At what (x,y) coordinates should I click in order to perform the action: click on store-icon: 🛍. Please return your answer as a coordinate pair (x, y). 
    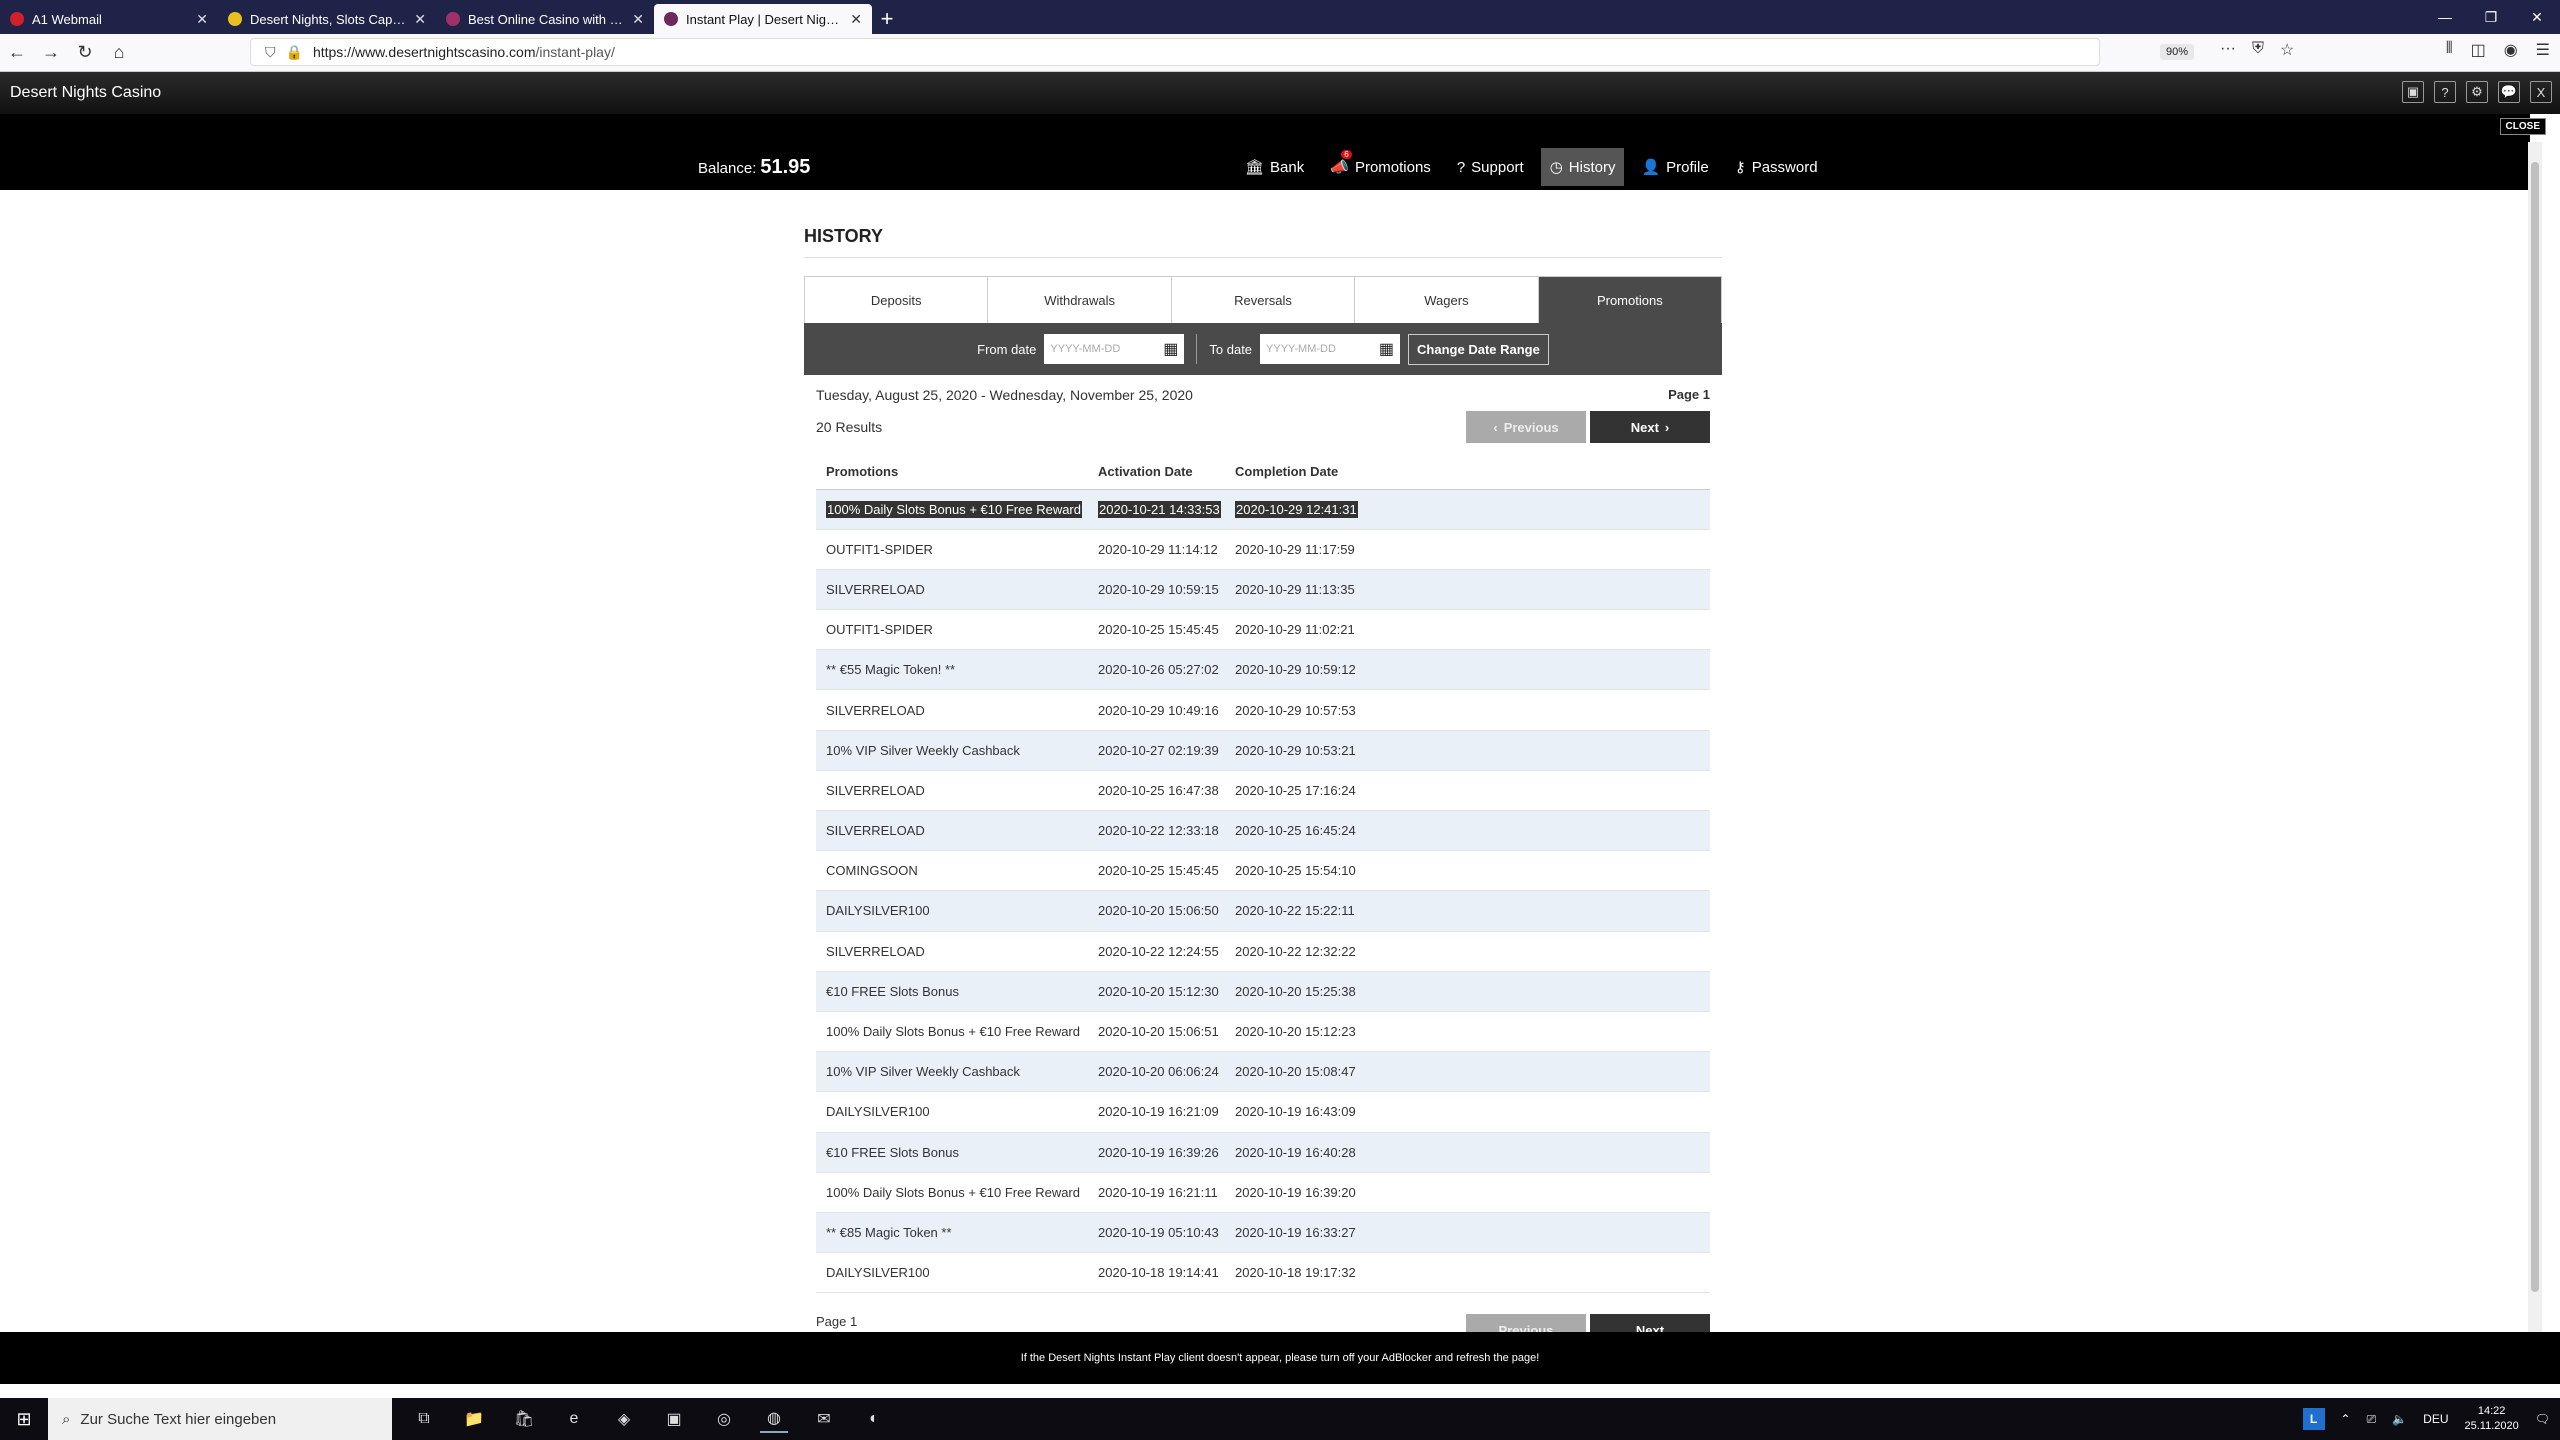
    Looking at the image, I should click on (524, 1419).